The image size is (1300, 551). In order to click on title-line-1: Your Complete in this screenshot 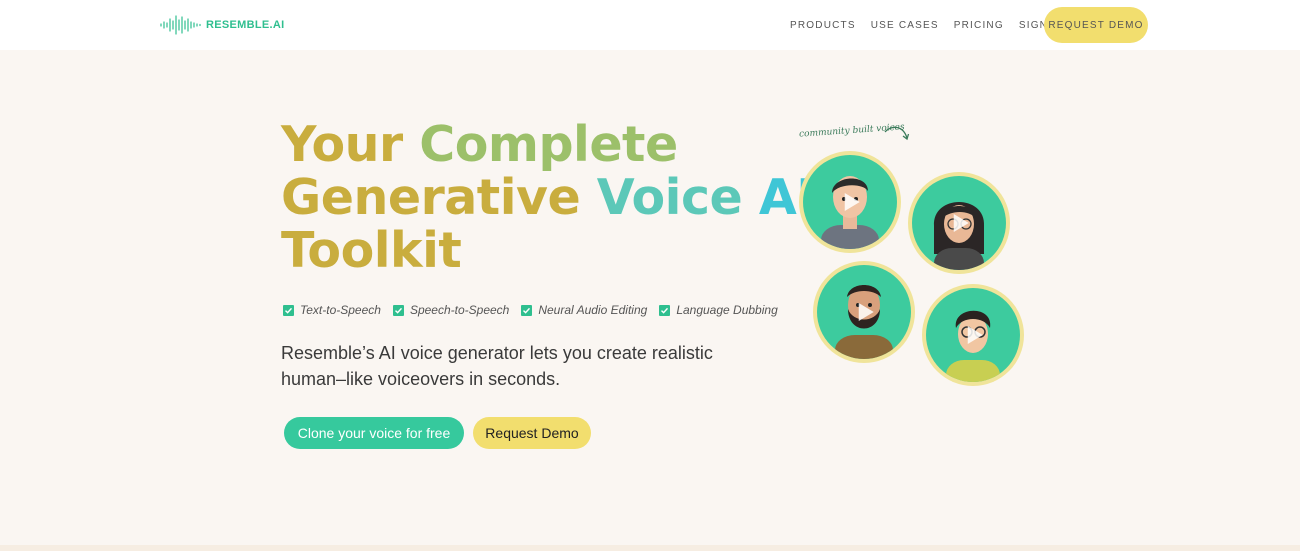, I will do `click(547, 144)`.